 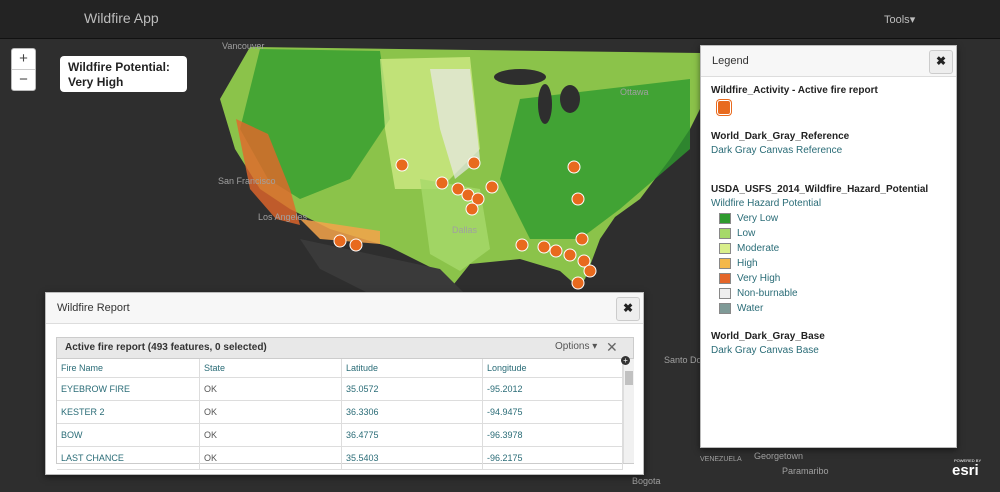 What do you see at coordinates (23, 59) in the screenshot?
I see `zoom-in-button: +` at bounding box center [23, 59].